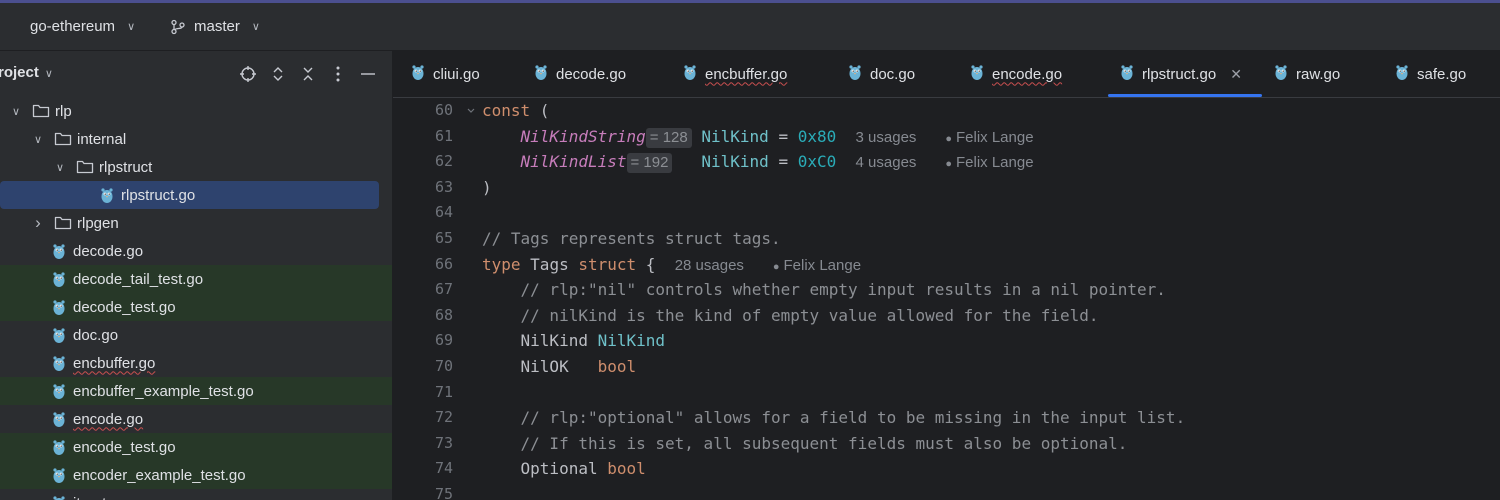 This screenshot has width=1500, height=500. What do you see at coordinates (38, 223) in the screenshot?
I see `chevron-right-icon: ›` at bounding box center [38, 223].